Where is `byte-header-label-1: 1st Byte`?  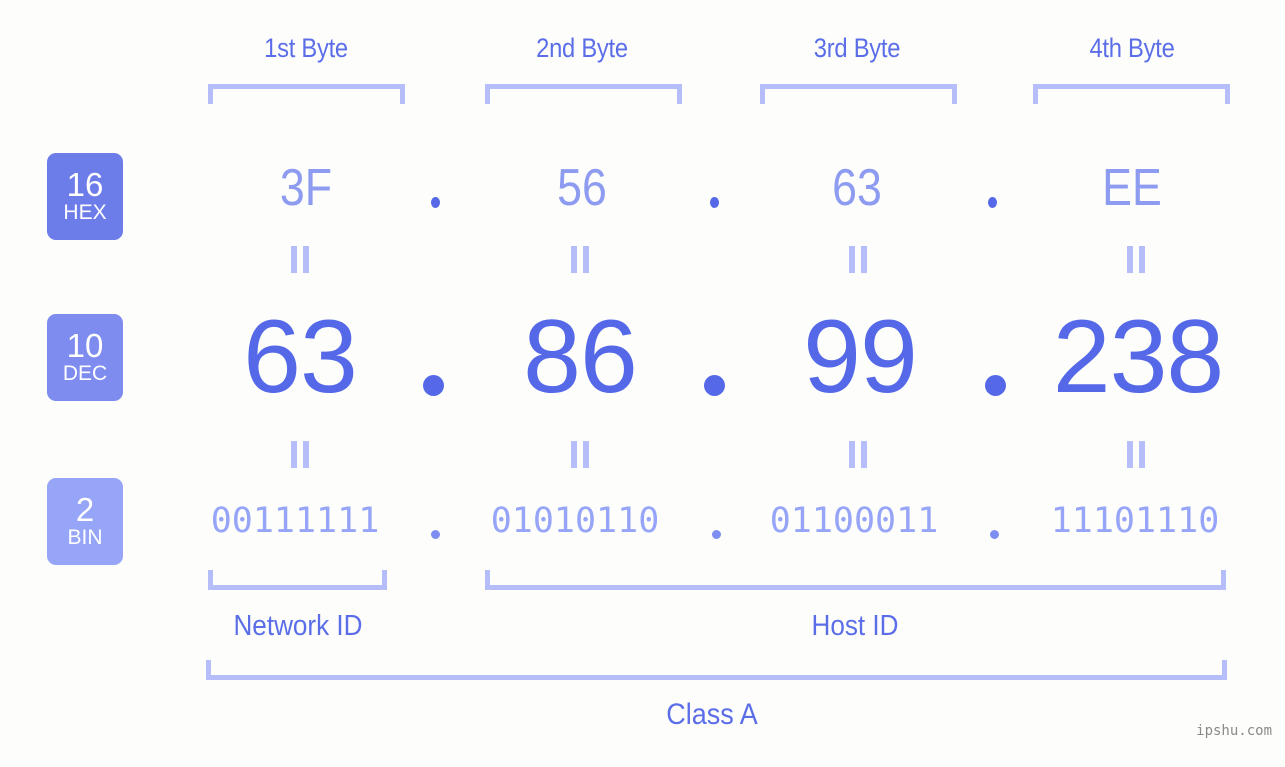 byte-header-label-1: 1st Byte is located at coordinates (306, 48).